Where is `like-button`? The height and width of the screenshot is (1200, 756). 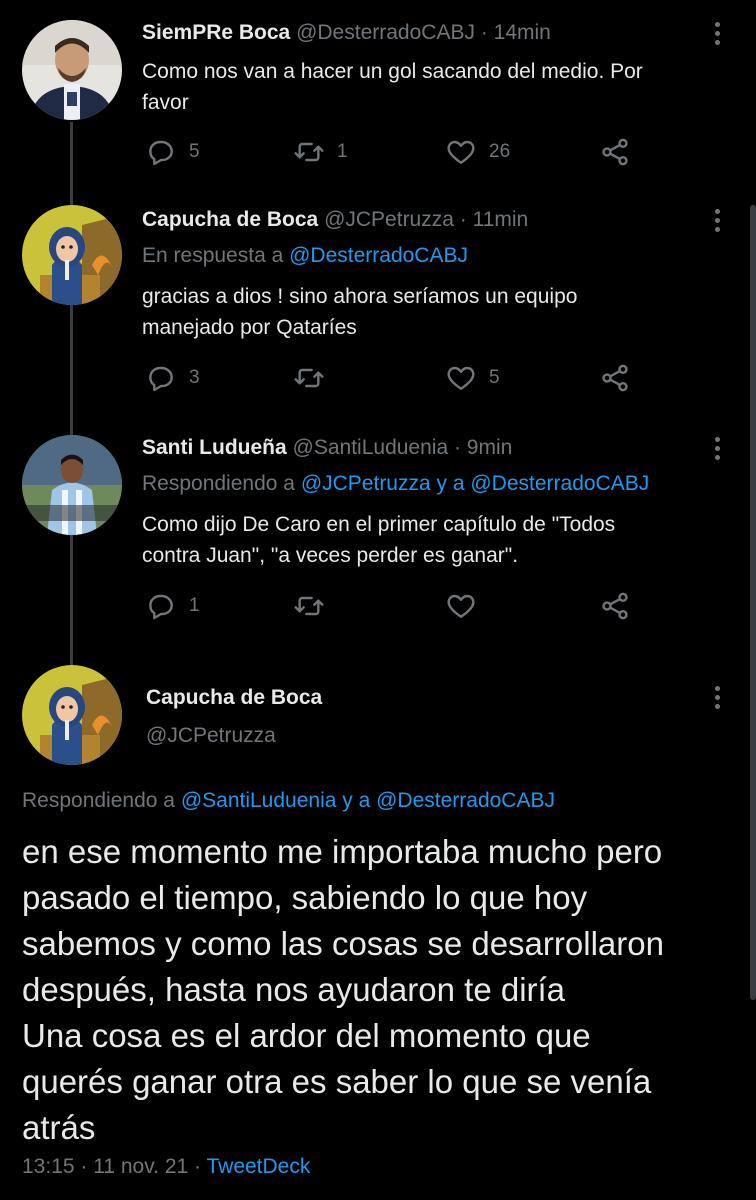
like-button is located at coordinates (467, 606).